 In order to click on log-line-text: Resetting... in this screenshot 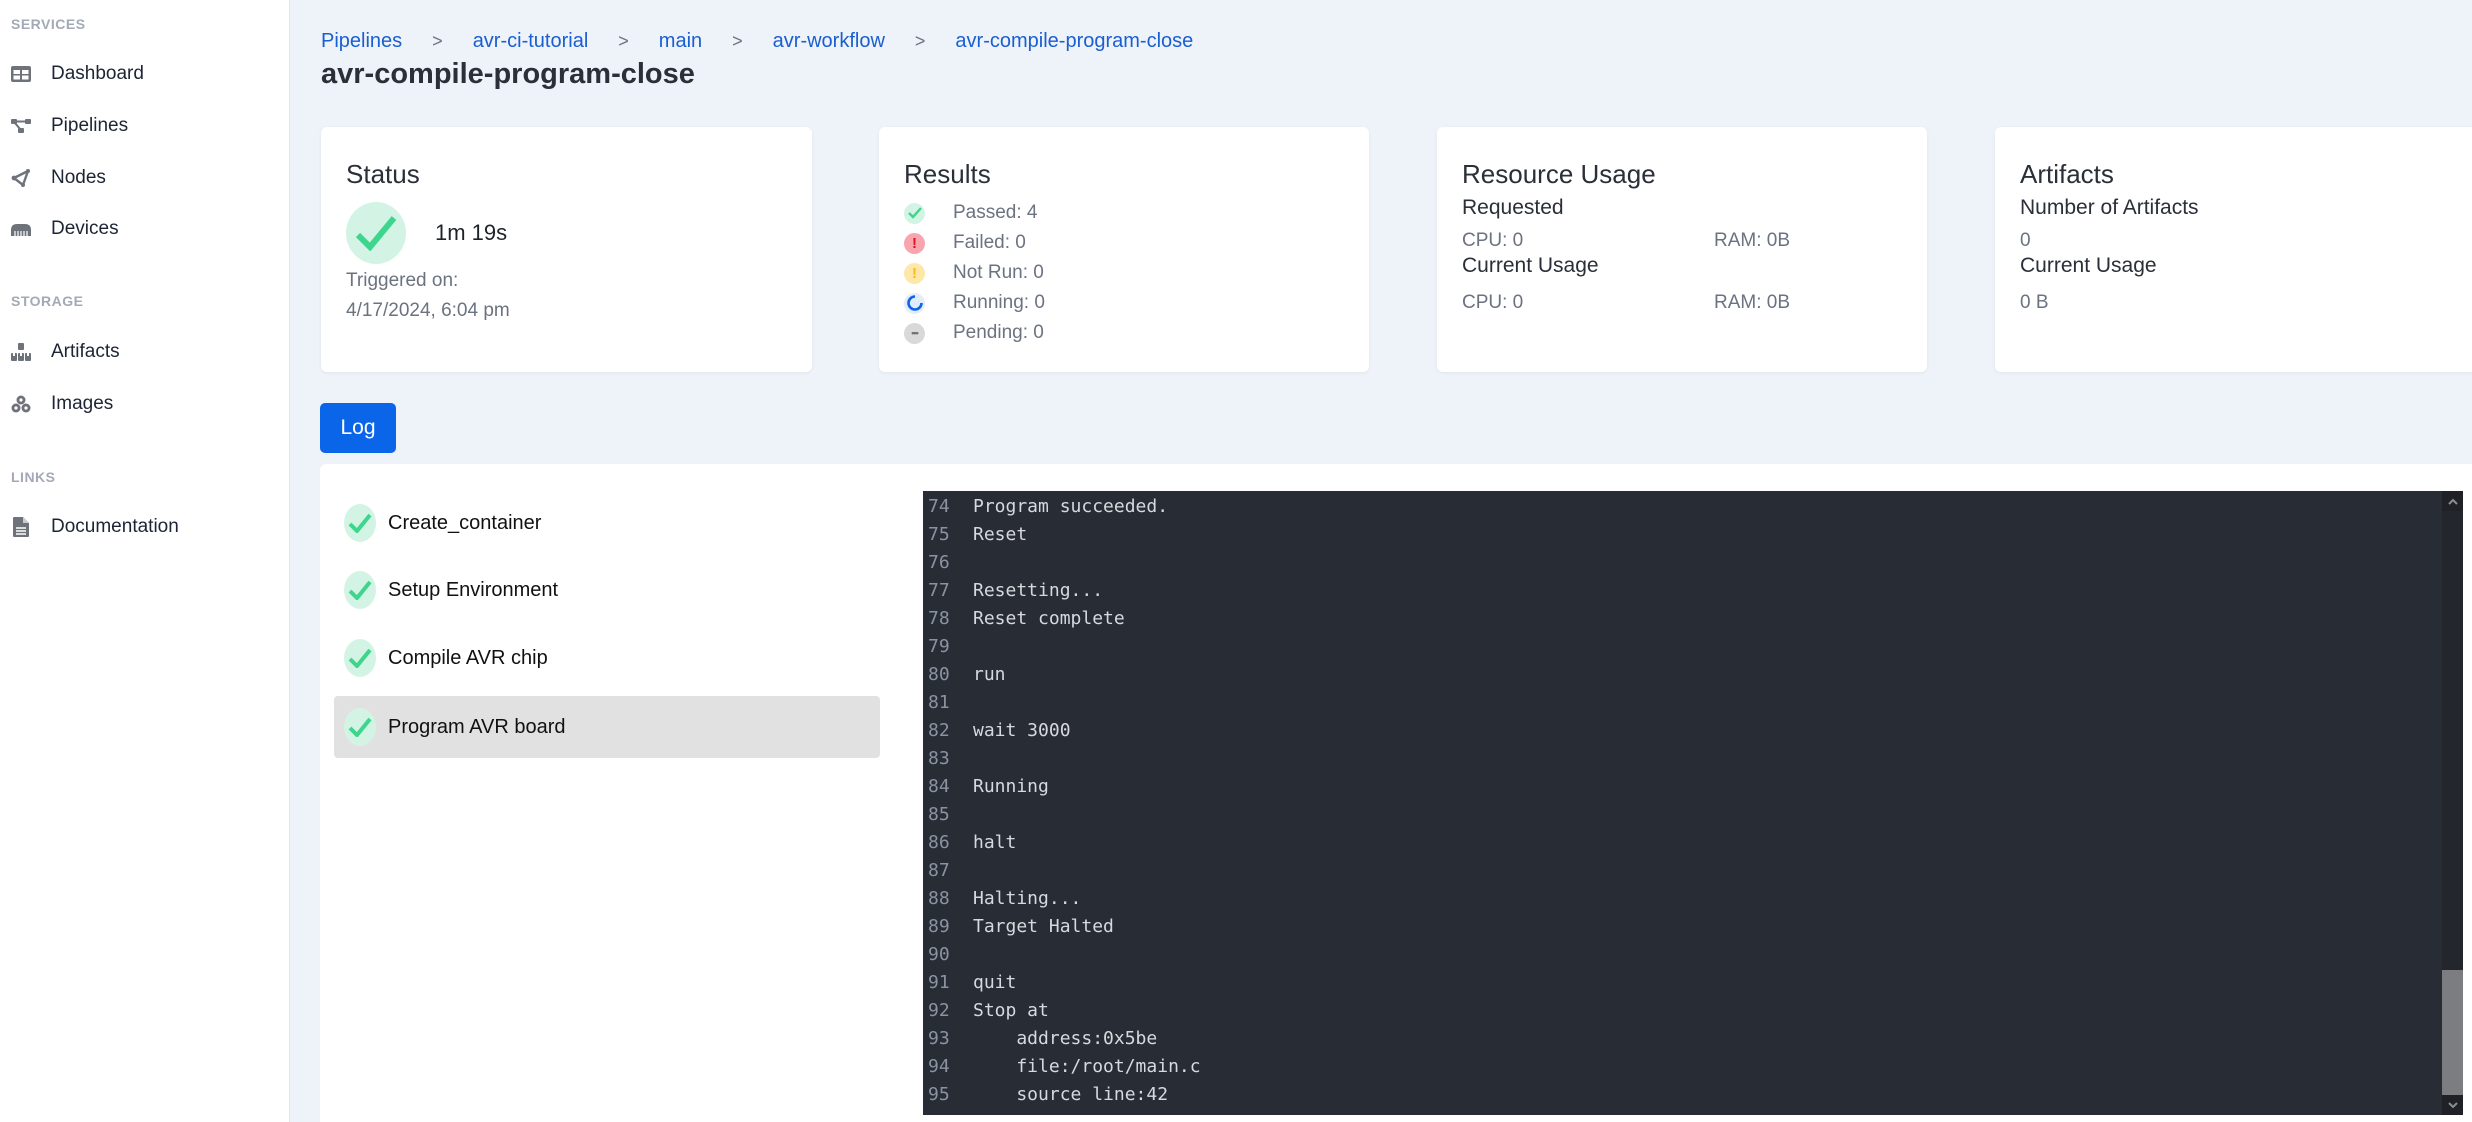, I will do `click(1038, 590)`.